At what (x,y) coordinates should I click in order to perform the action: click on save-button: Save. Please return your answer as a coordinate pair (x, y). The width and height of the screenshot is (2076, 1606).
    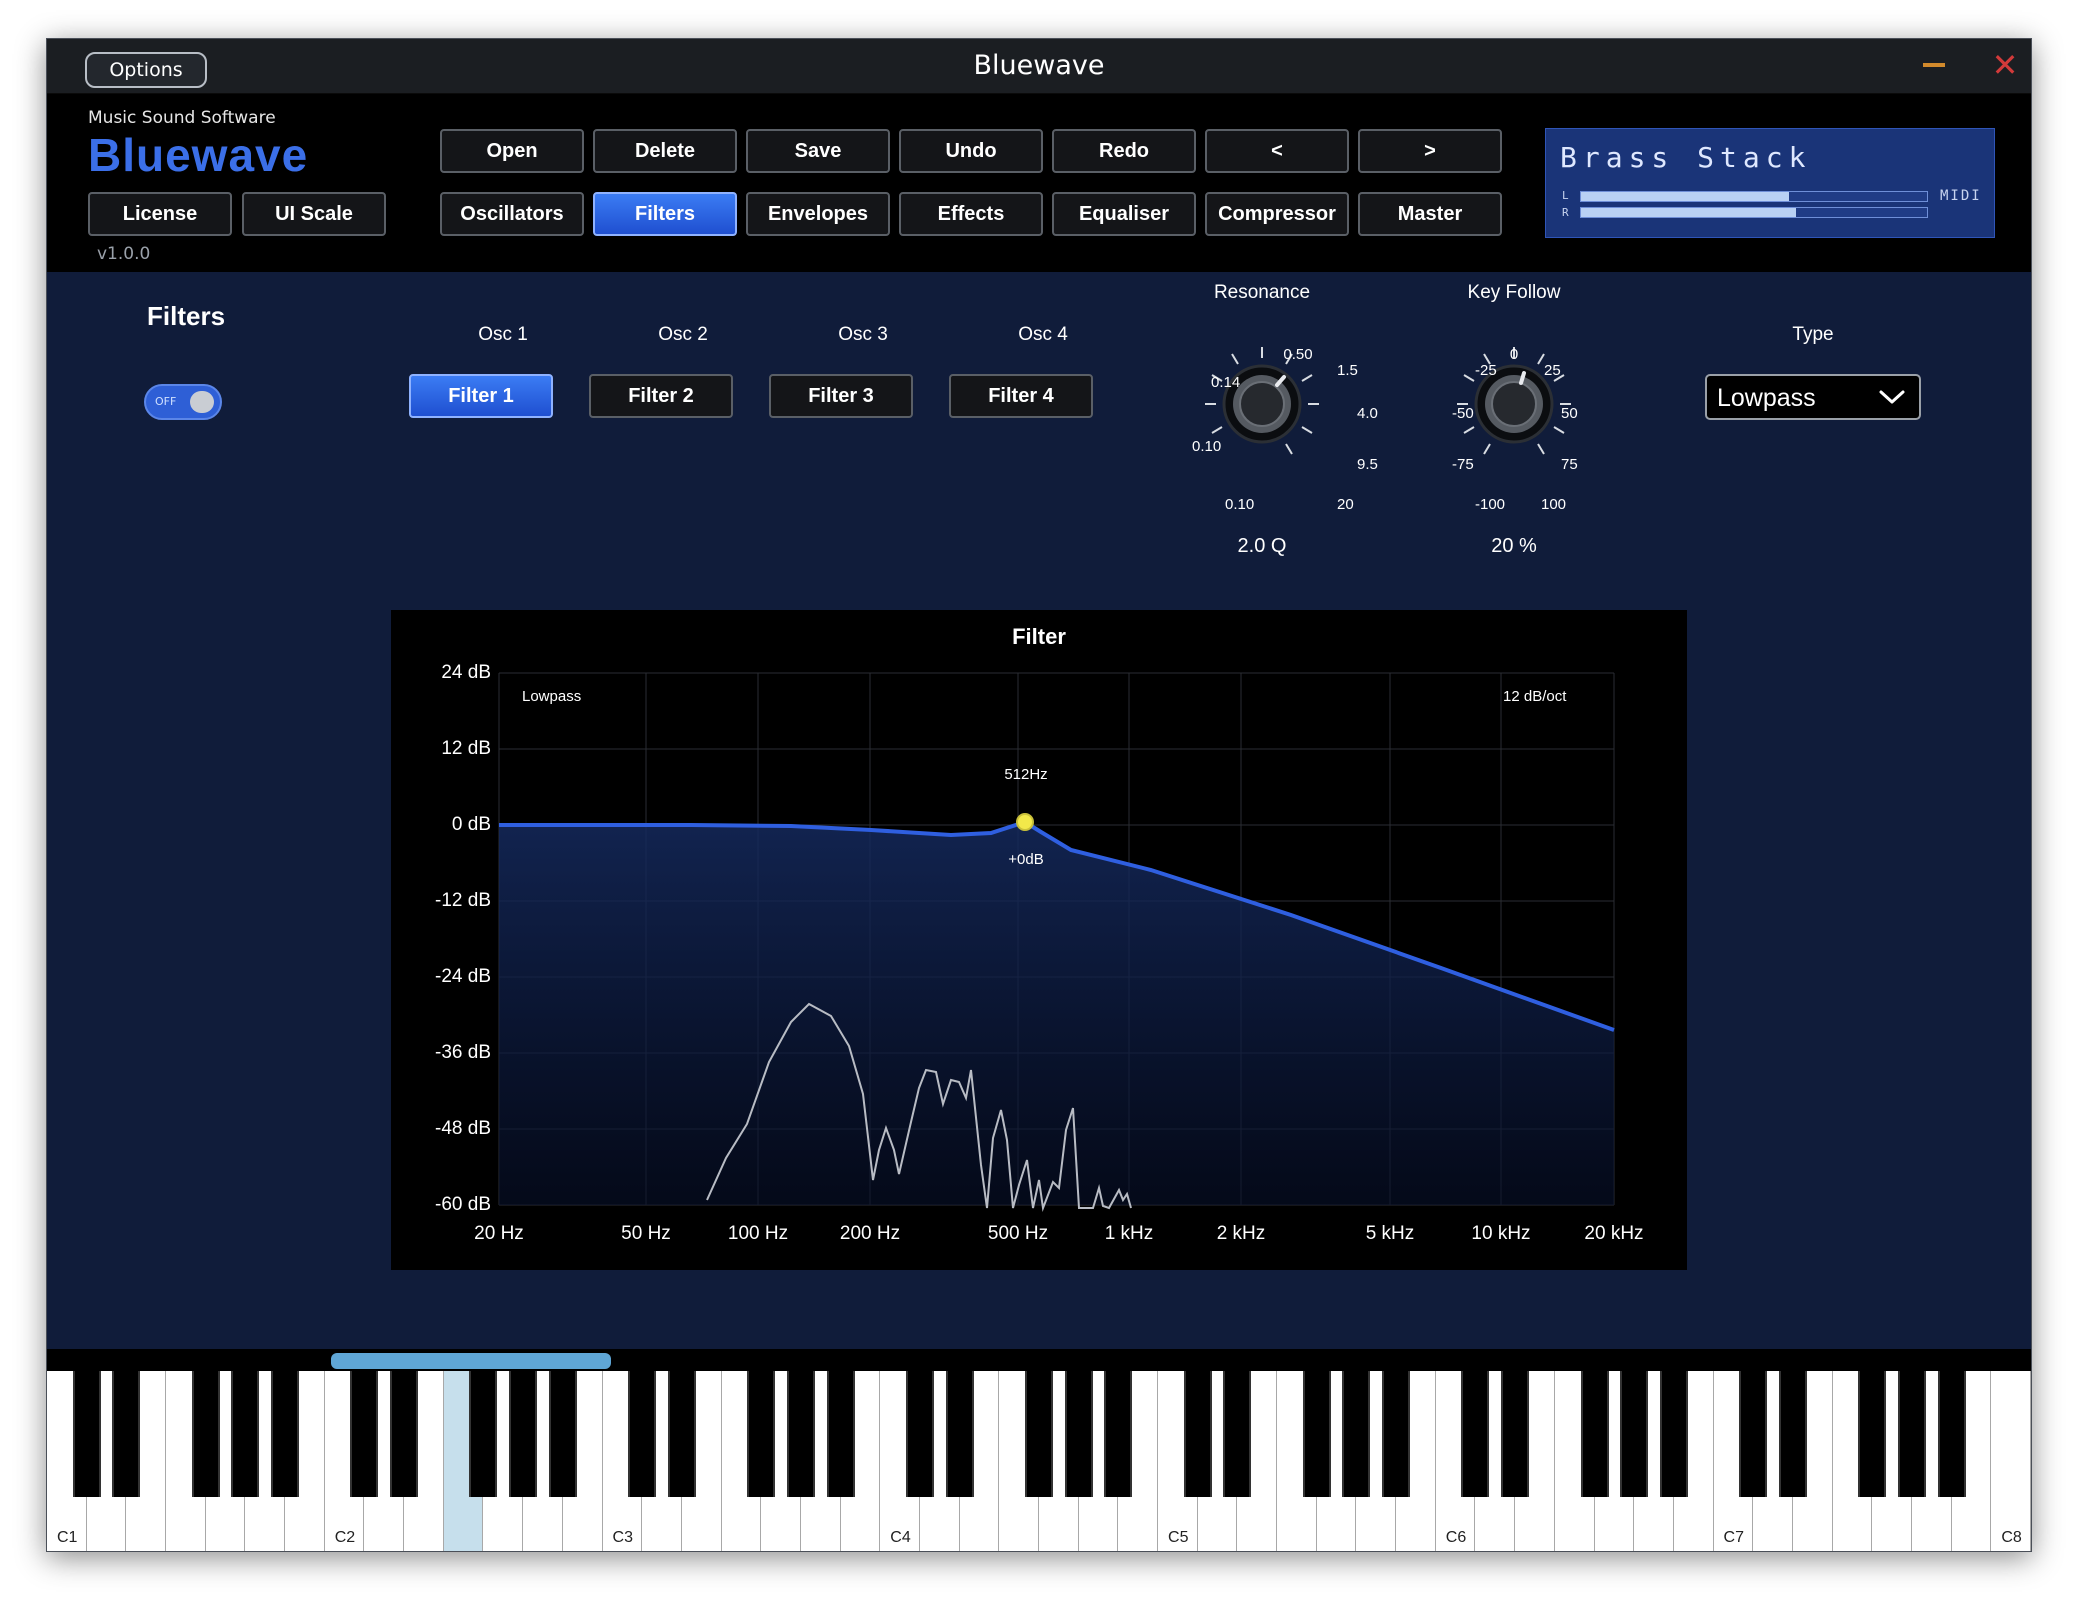
    Looking at the image, I should click on (818, 151).